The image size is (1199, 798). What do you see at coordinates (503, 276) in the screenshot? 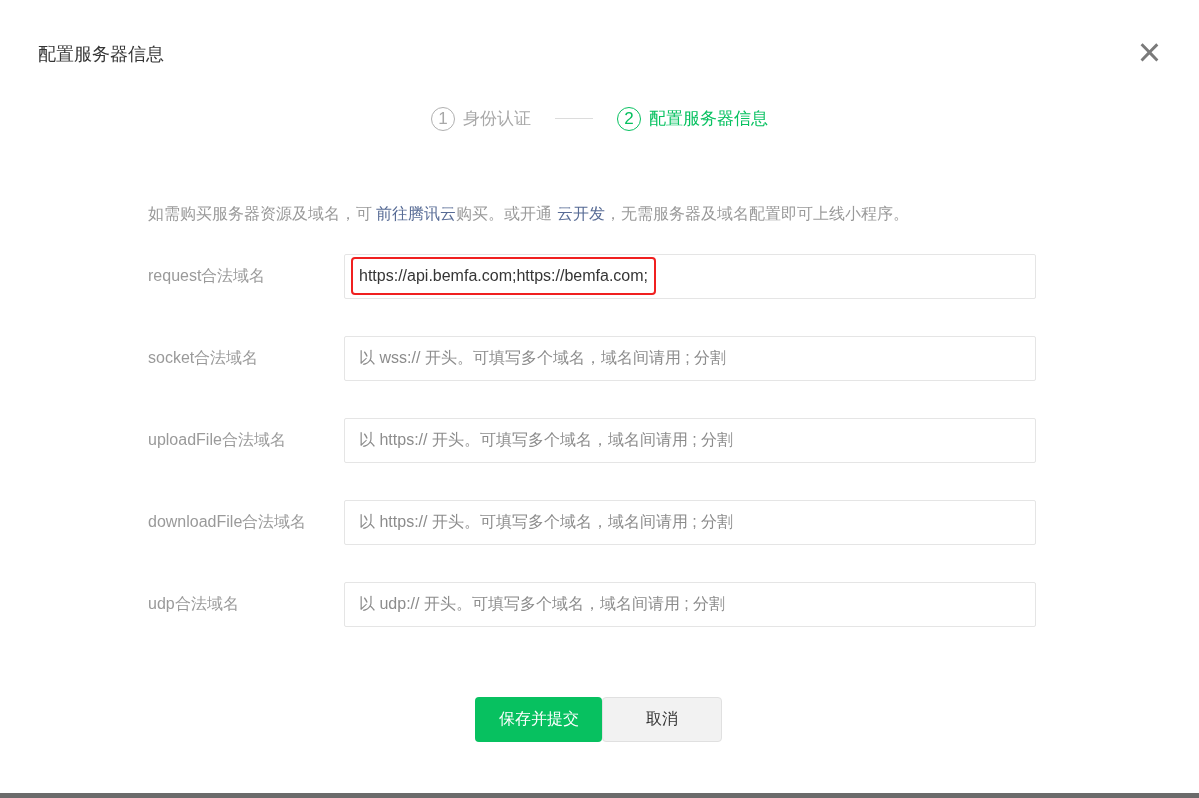
I see `field-value: https://api.bemfa.com;https://bemfa.com;` at bounding box center [503, 276].